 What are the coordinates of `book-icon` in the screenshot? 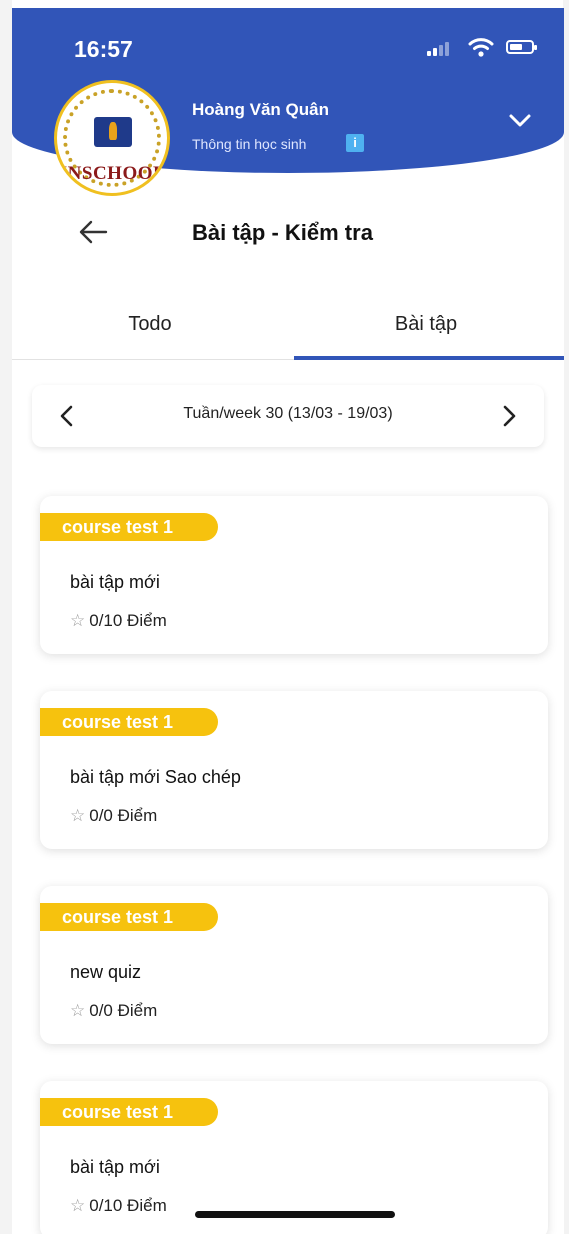 It's located at (113, 132).